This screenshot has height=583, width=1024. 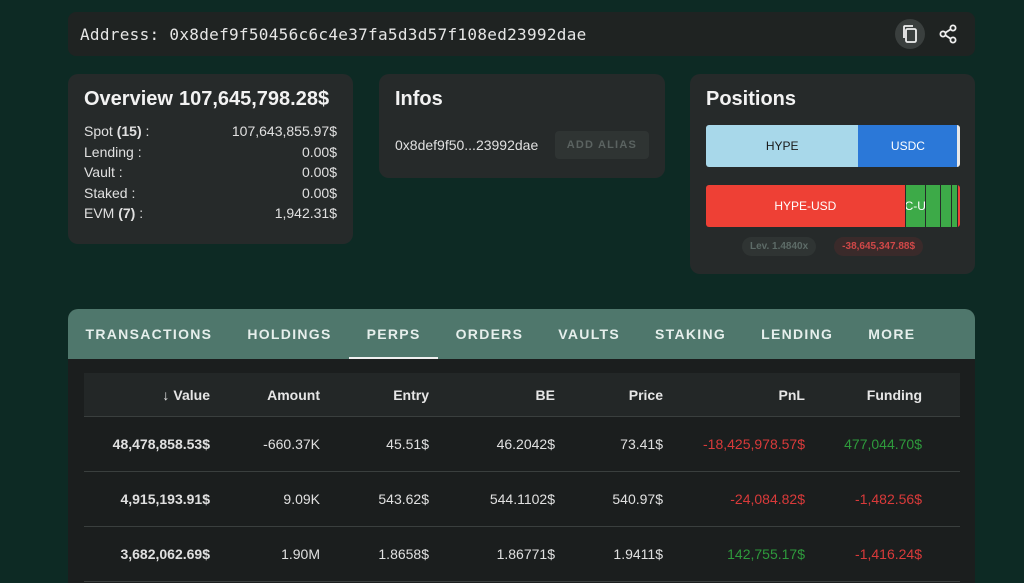 I want to click on header-amount: Amount, so click(x=267, y=395).